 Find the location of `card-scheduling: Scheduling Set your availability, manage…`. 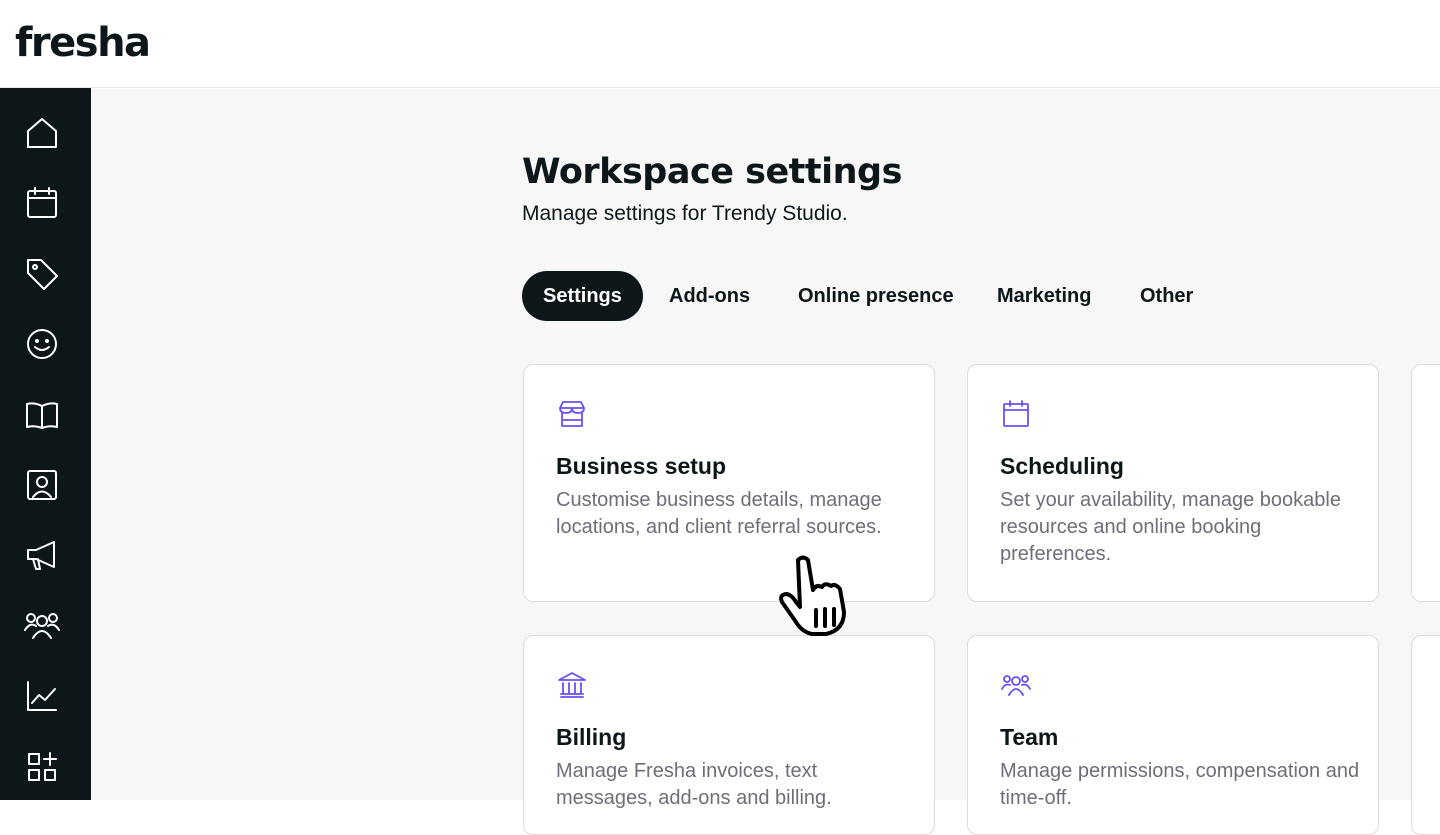

card-scheduling: Scheduling Set your availability, manage… is located at coordinates (1173, 483).